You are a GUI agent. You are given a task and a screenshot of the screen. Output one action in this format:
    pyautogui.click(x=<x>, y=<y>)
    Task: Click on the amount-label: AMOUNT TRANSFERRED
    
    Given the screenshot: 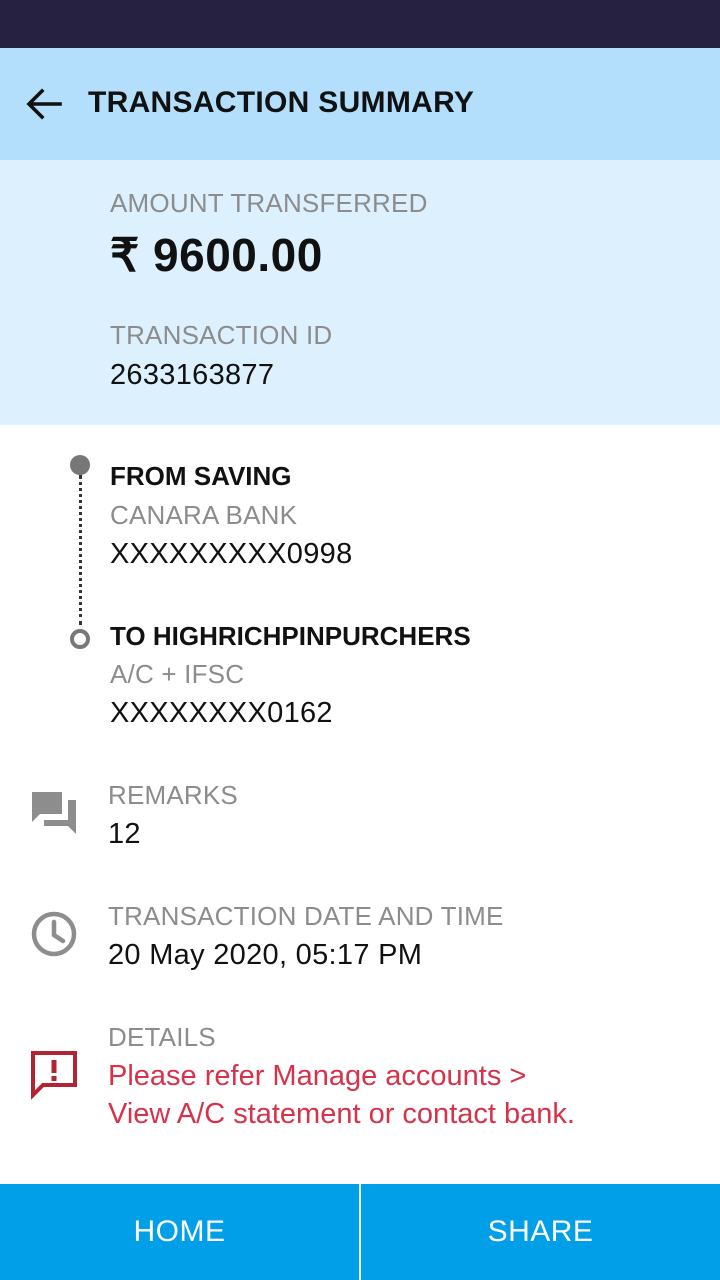 What is the action you would take?
    pyautogui.click(x=269, y=203)
    